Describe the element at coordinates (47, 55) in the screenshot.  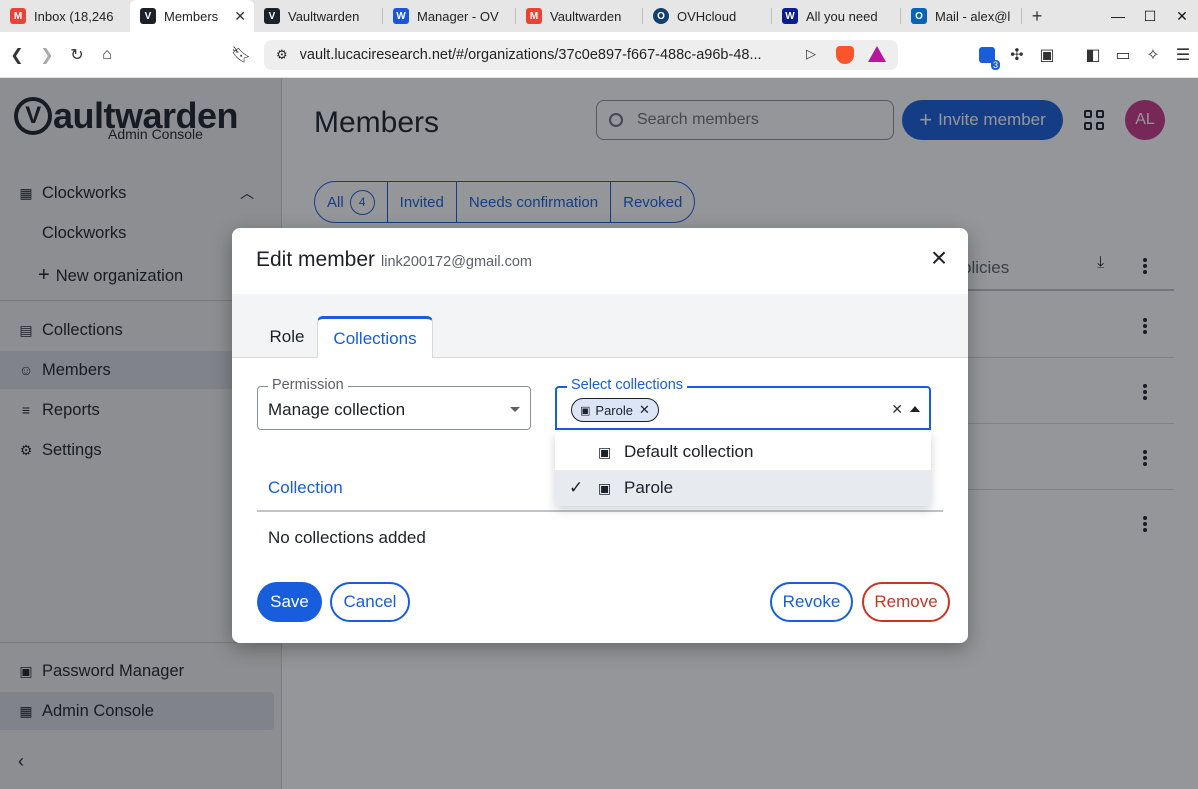
I see `forward-icon: ❯` at that location.